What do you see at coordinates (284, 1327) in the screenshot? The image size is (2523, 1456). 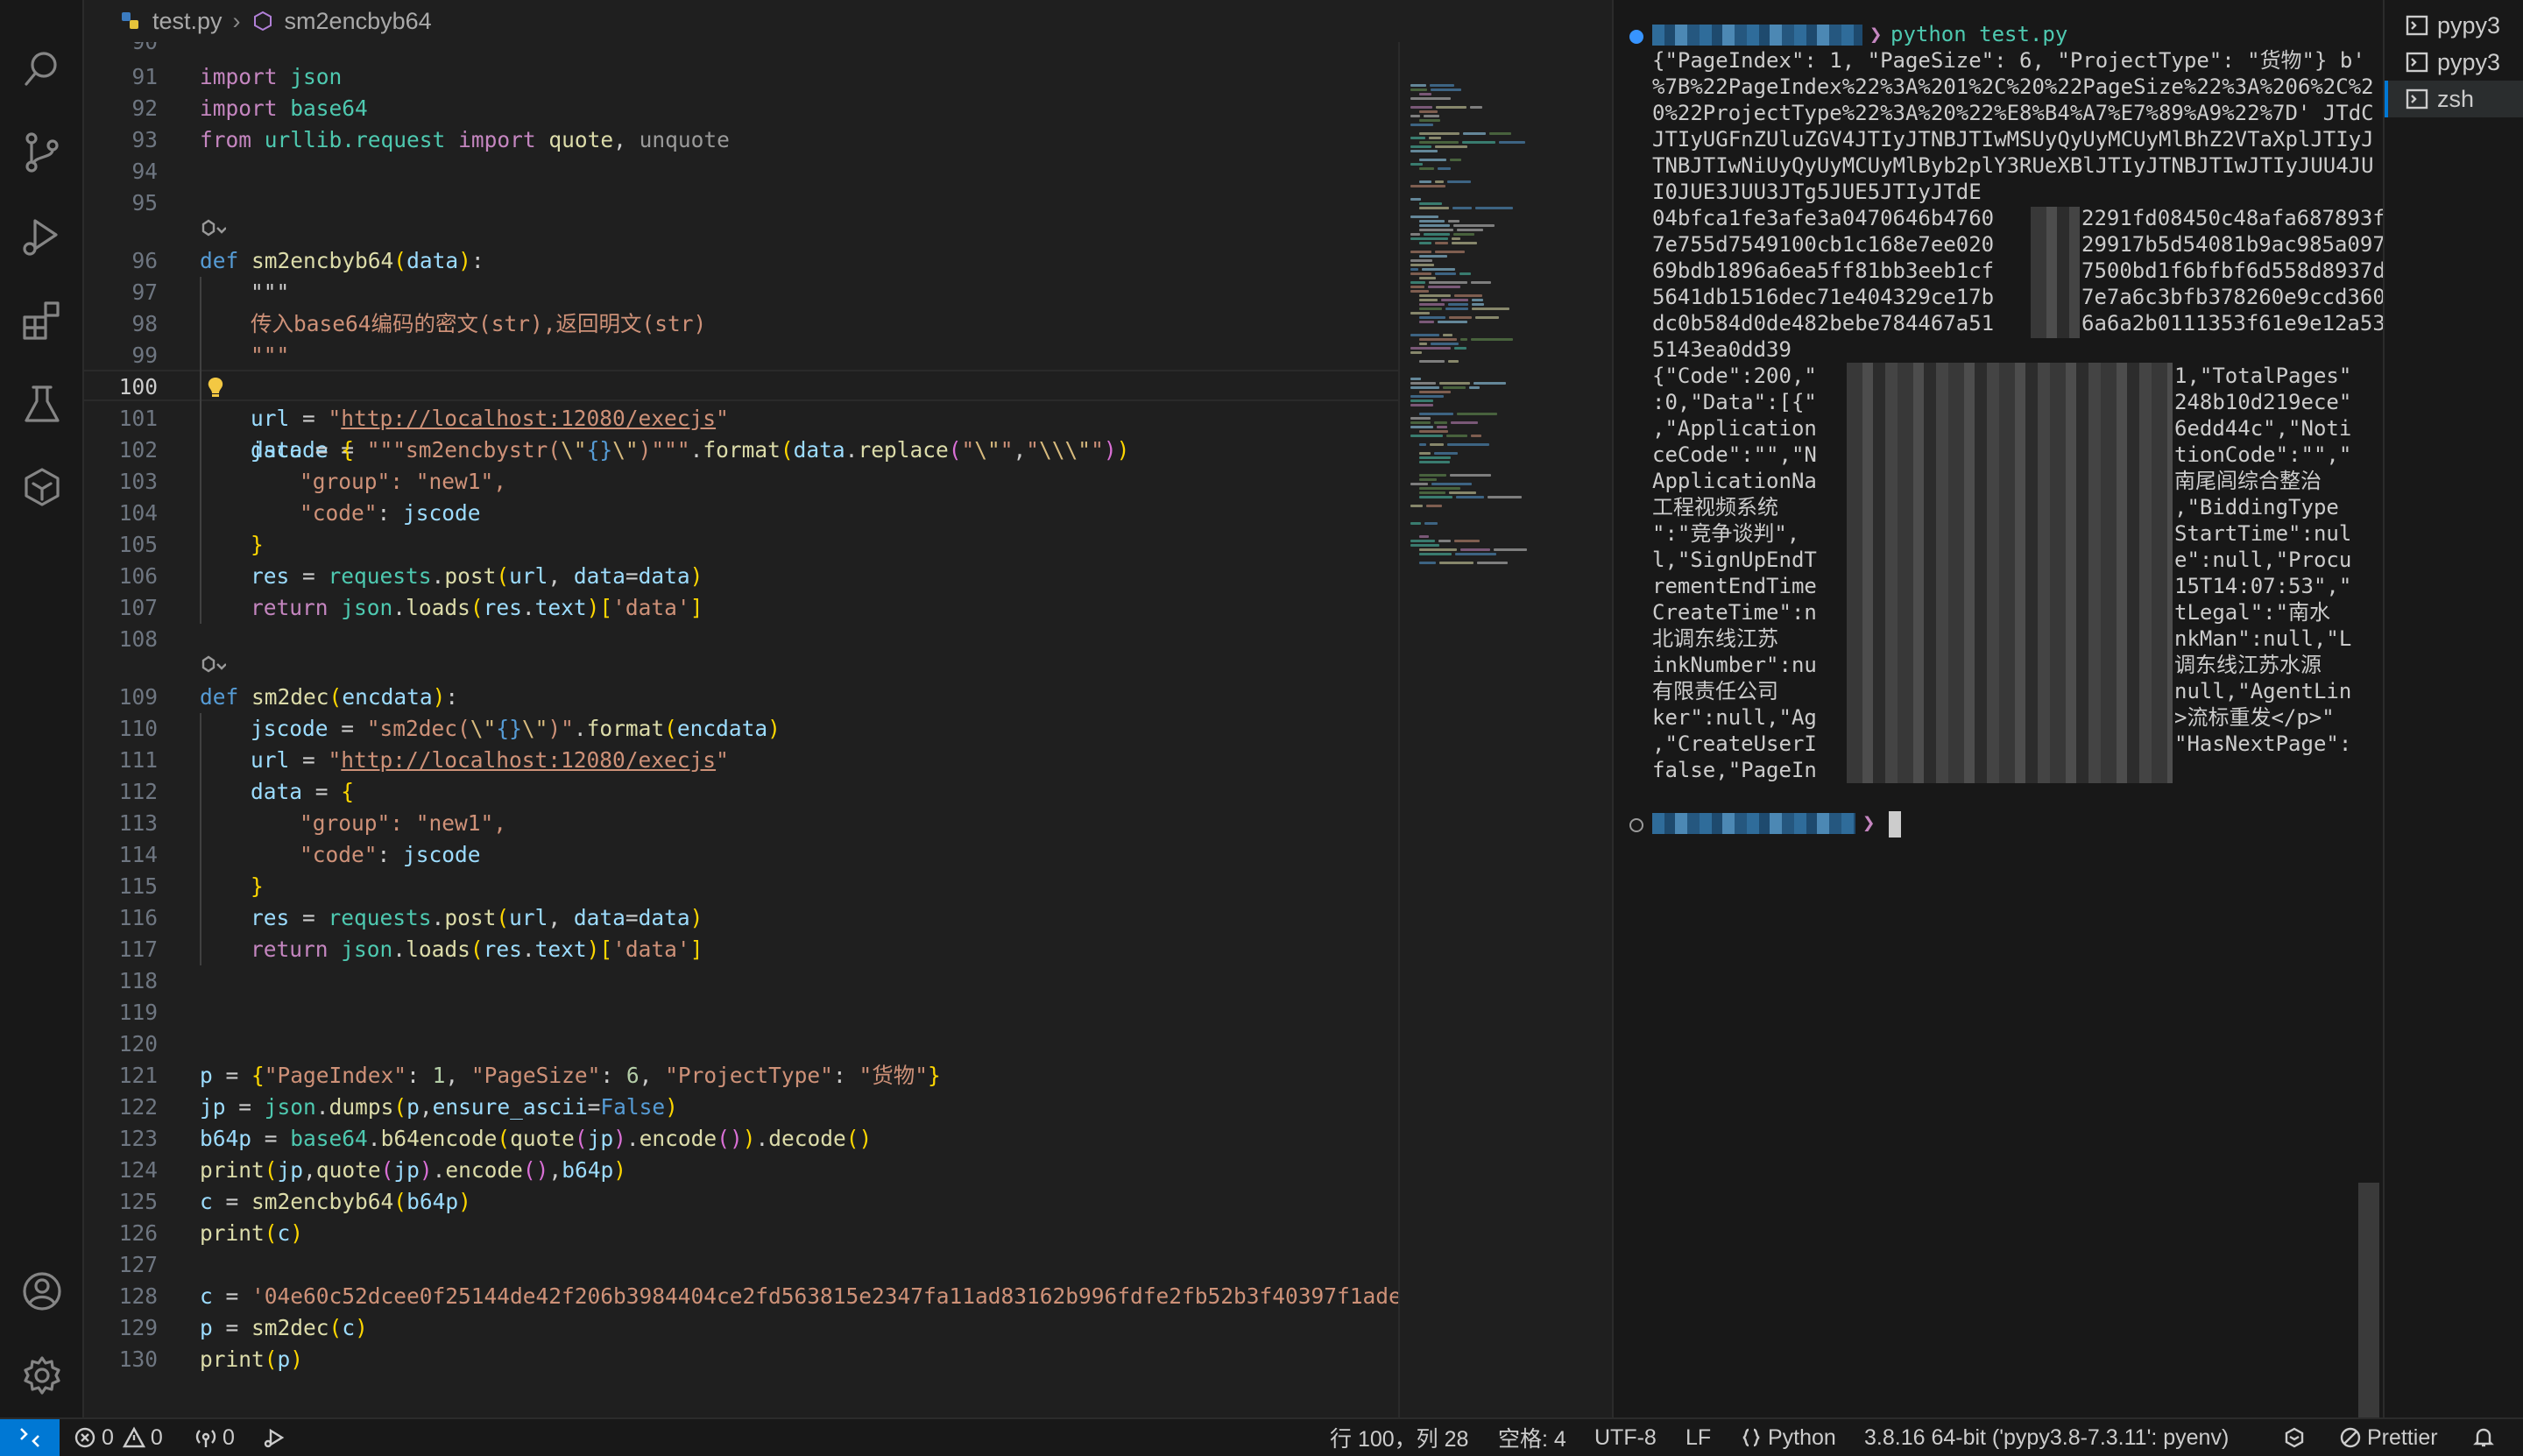 I see `code-line-129: p = sm2dec(c)` at bounding box center [284, 1327].